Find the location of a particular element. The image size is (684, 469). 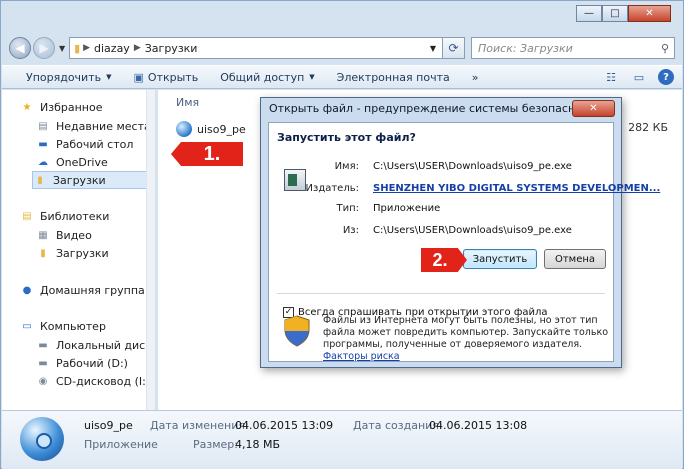

open-icon: ▣ is located at coordinates (138, 77).